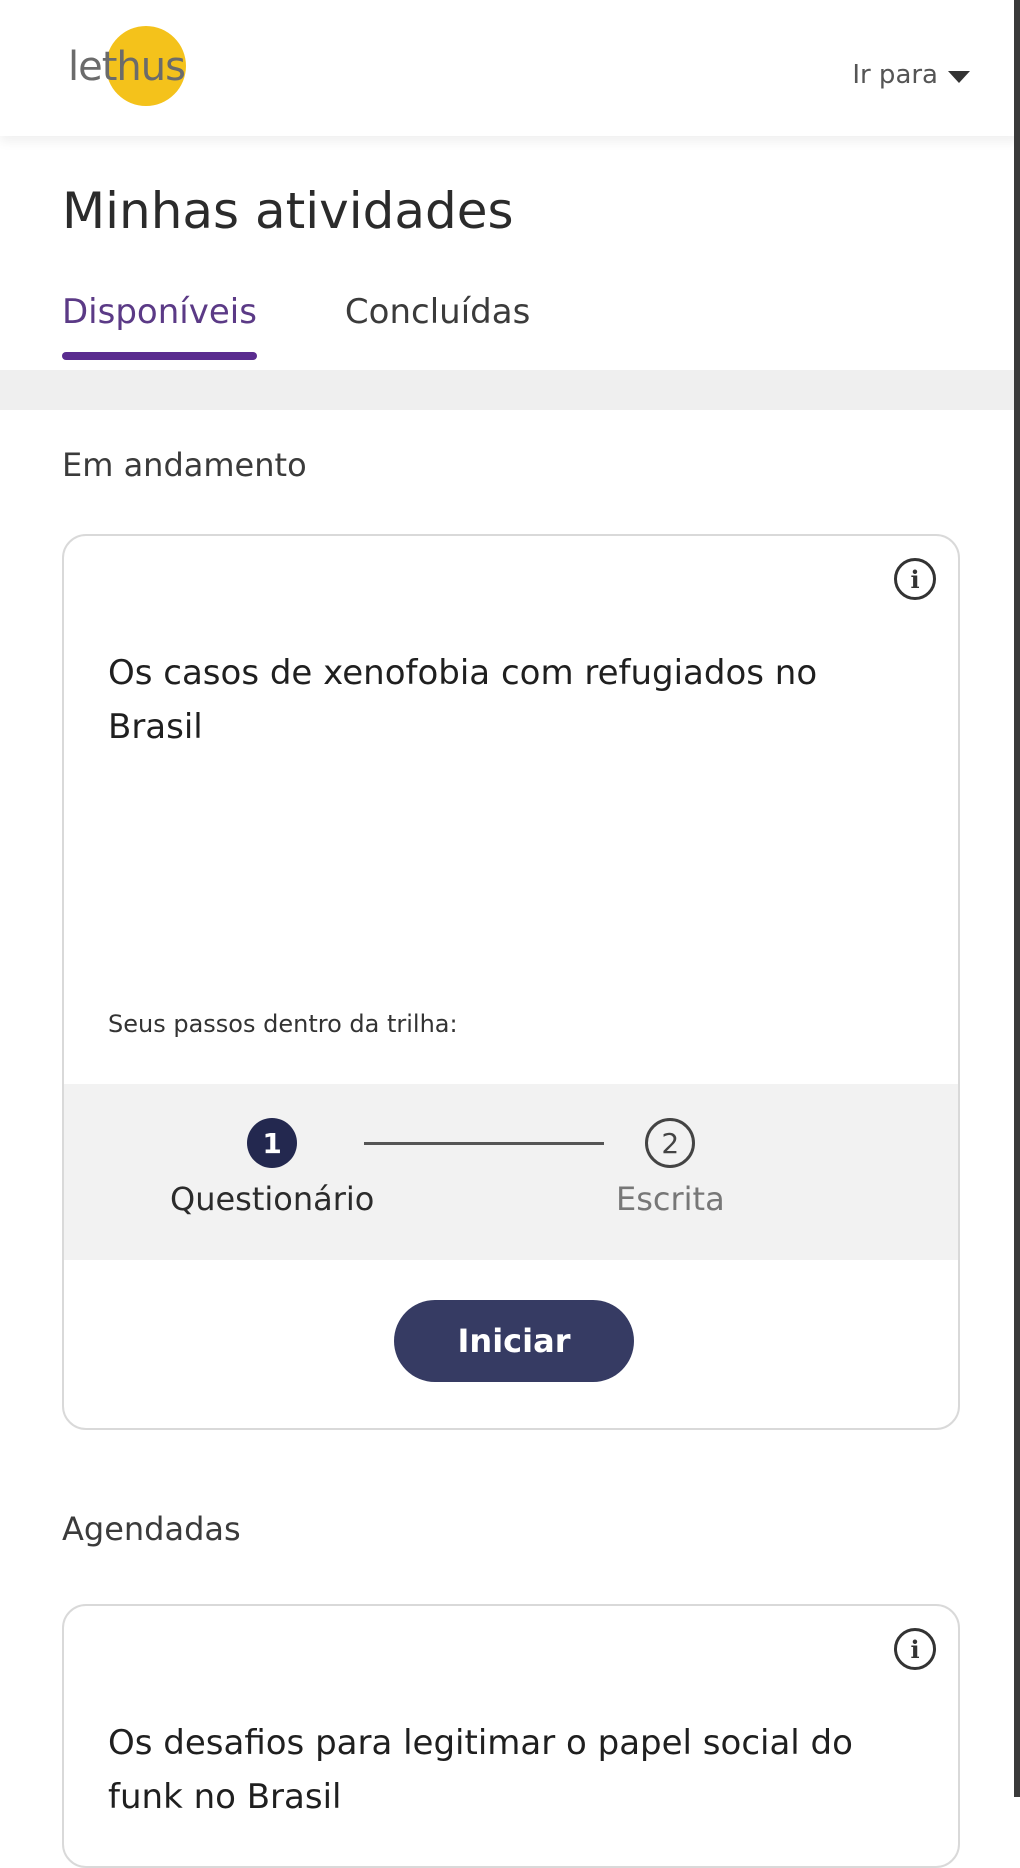  I want to click on app-header: lethus Ir para, so click(510, 68).